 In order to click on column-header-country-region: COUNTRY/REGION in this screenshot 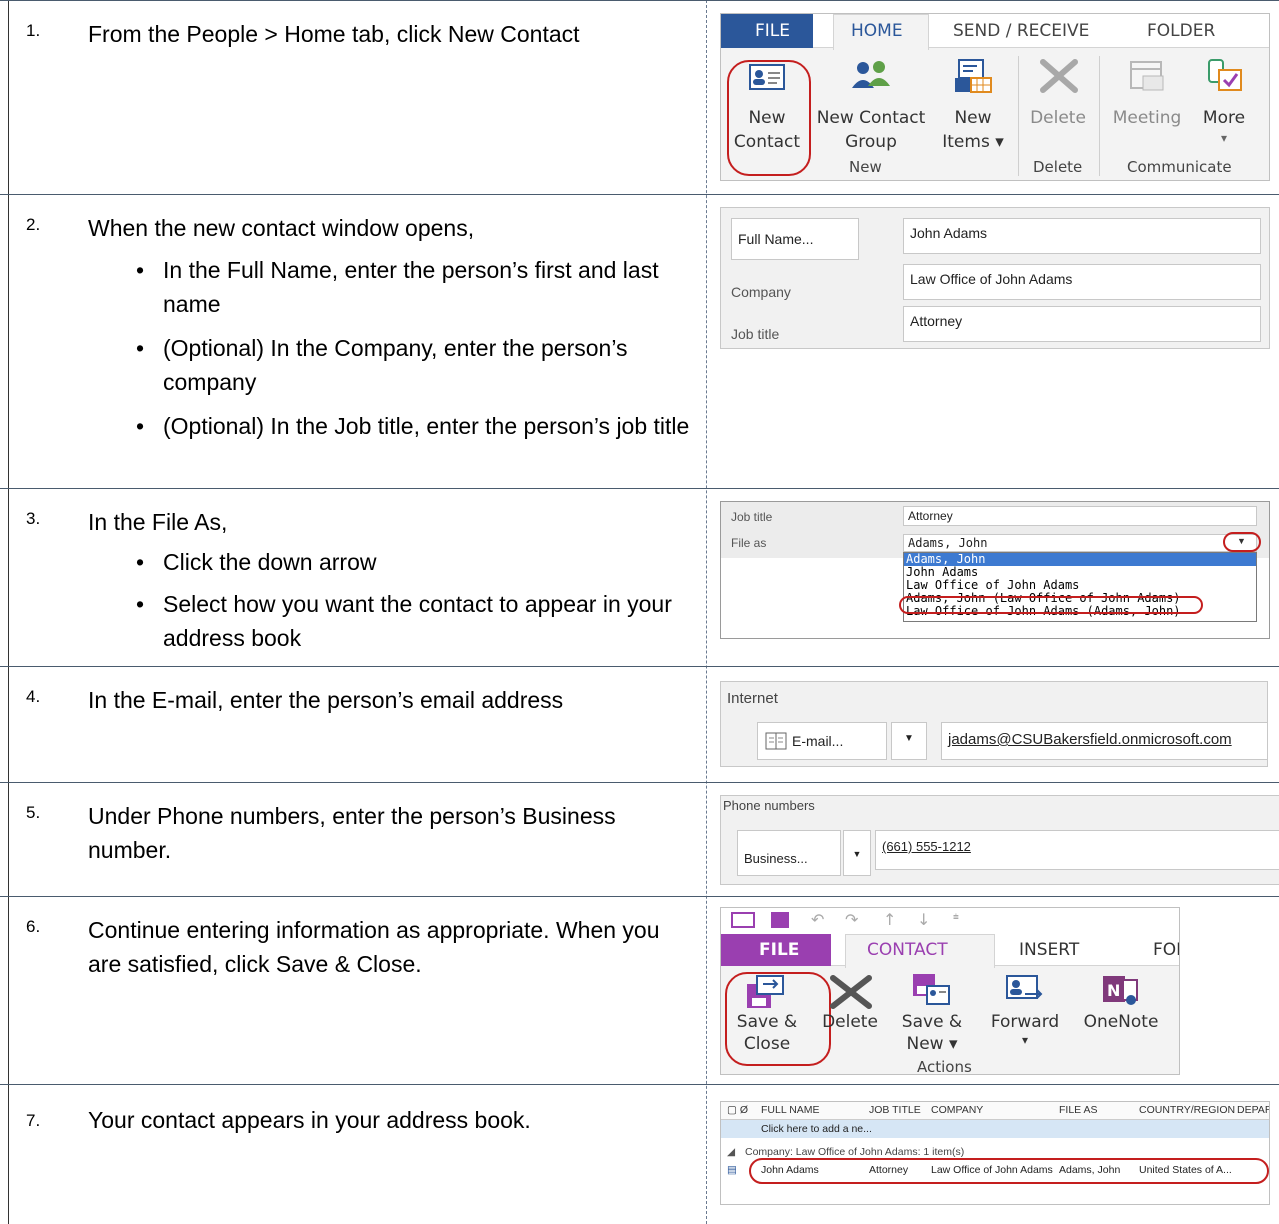, I will do `click(1187, 1110)`.